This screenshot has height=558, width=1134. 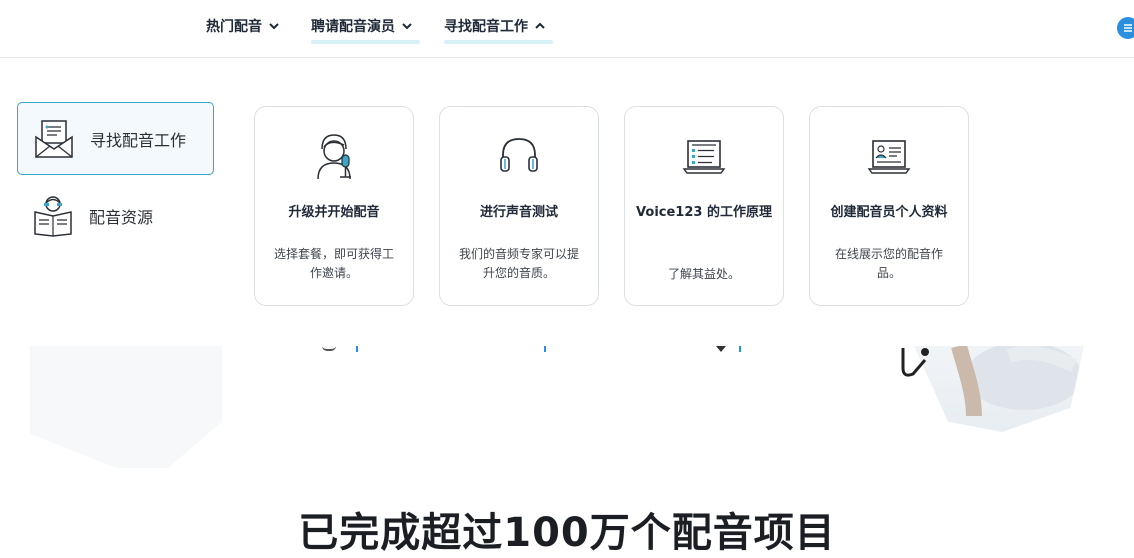 I want to click on nav-find-work-label: 寻找配音工作, so click(x=486, y=27).